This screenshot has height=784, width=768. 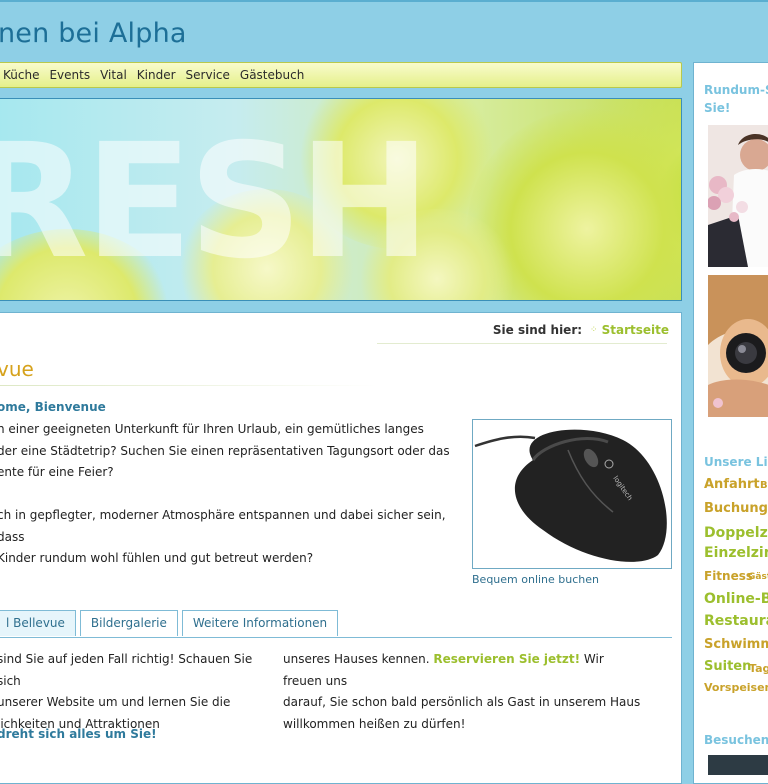 What do you see at coordinates (78, 734) in the screenshot?
I see `closing-text: dreht sich alles um Sie!` at bounding box center [78, 734].